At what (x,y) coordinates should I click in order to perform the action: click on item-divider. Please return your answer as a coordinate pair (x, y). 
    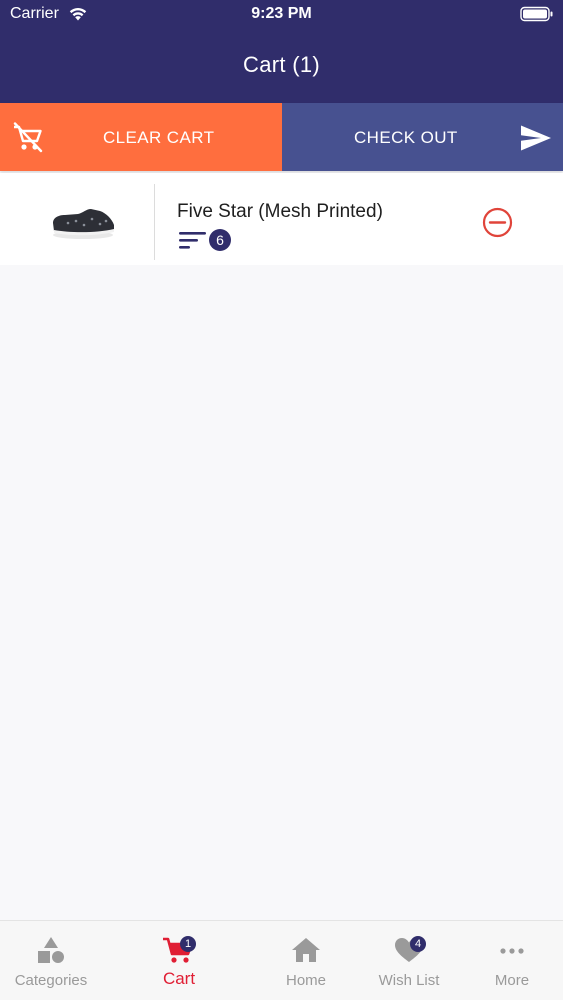
    Looking at the image, I should click on (154, 222).